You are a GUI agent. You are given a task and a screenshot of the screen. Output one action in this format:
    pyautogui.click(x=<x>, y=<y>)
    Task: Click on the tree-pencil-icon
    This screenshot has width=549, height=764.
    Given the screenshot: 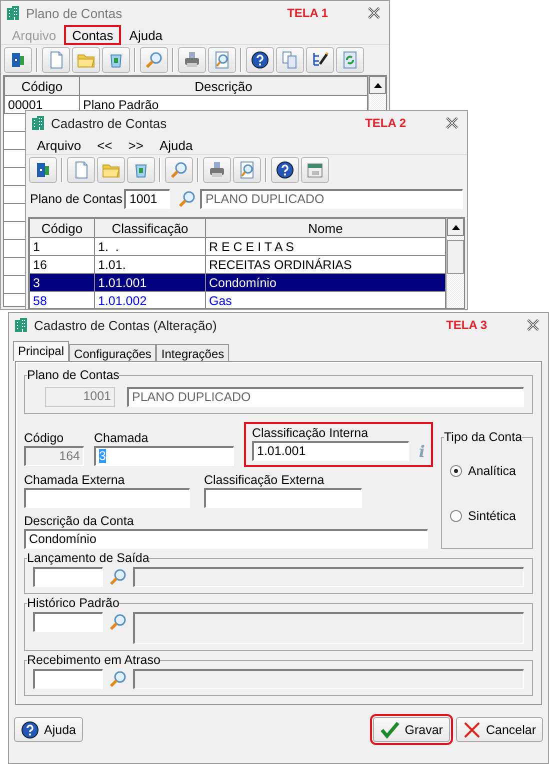 What is the action you would take?
    pyautogui.click(x=320, y=60)
    